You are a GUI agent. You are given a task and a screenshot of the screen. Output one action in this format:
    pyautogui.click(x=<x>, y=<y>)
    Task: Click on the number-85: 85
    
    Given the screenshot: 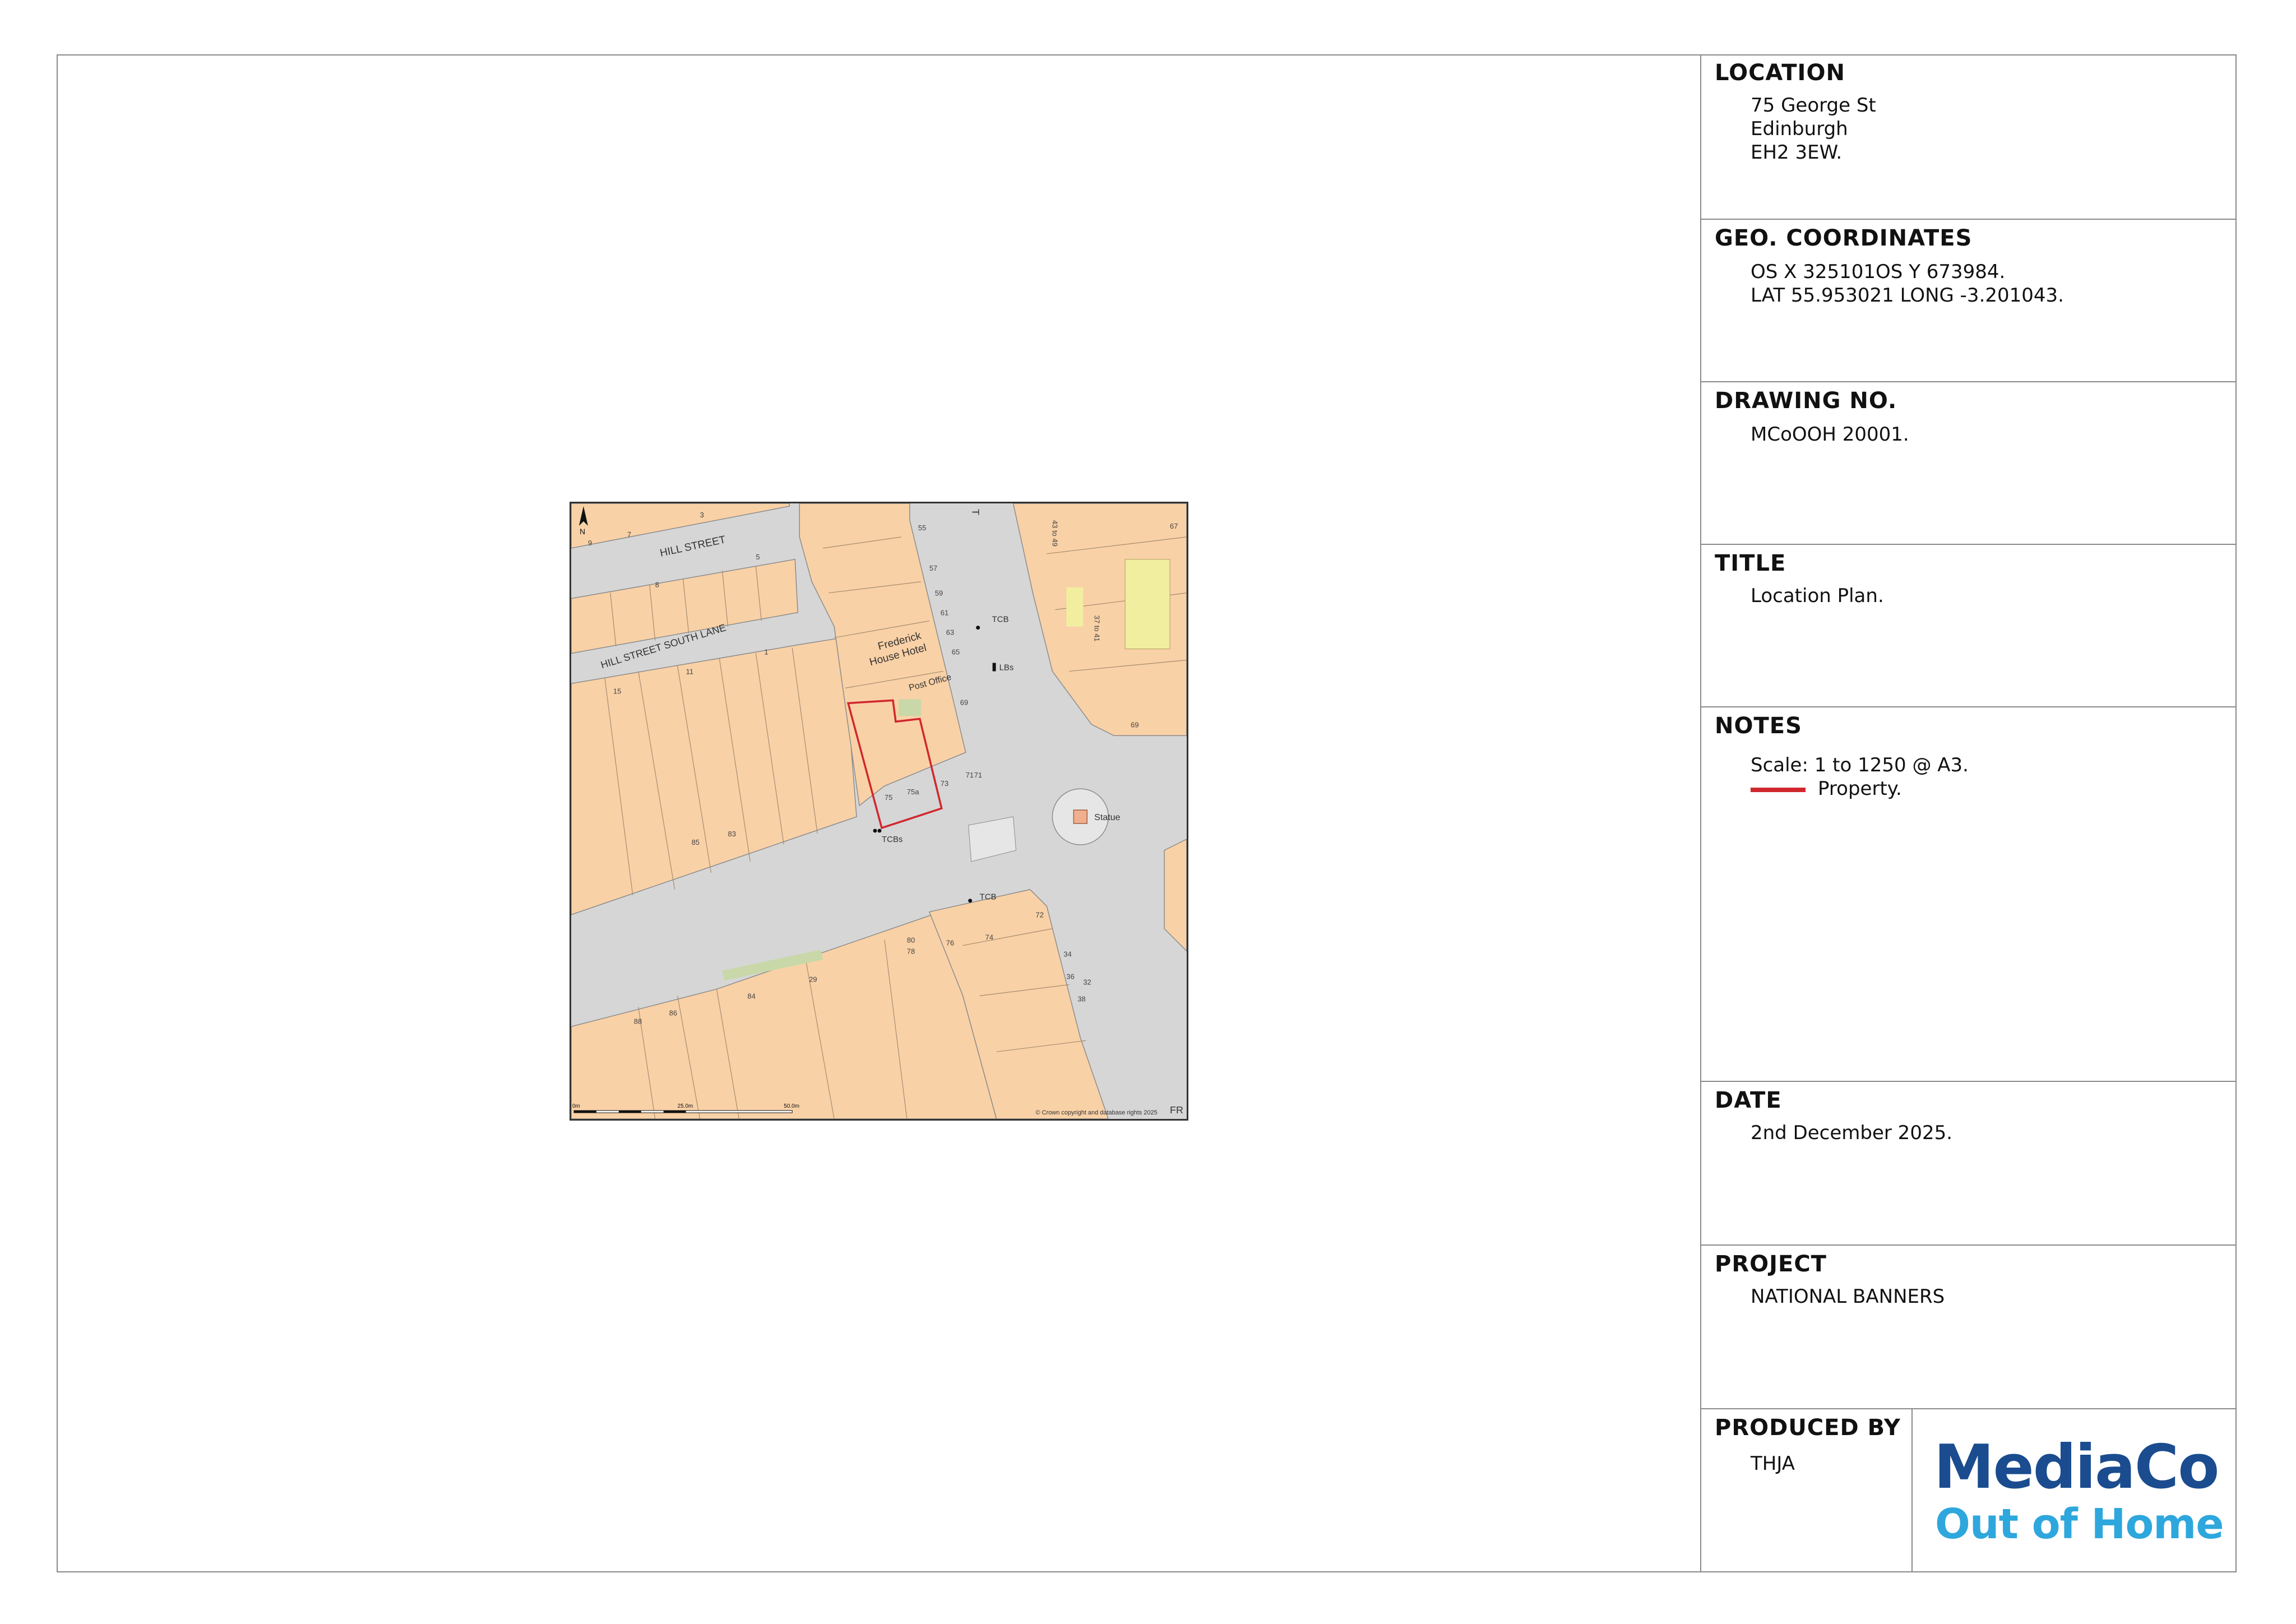 What is the action you would take?
    pyautogui.click(x=696, y=842)
    